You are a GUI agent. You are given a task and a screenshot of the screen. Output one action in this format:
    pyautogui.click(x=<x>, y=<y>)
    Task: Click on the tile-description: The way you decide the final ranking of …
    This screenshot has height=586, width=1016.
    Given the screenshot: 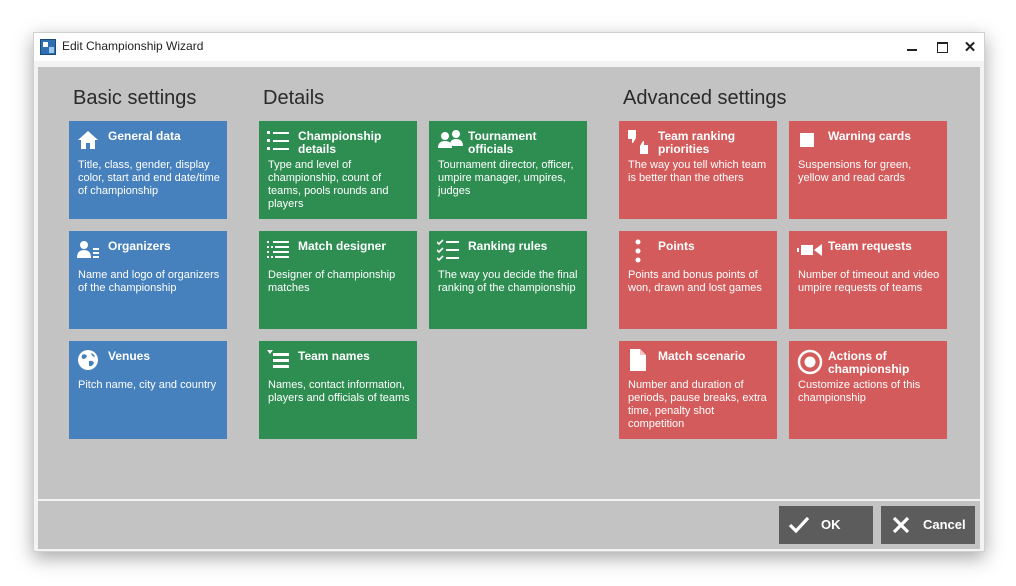 What is the action you would take?
    pyautogui.click(x=508, y=281)
    